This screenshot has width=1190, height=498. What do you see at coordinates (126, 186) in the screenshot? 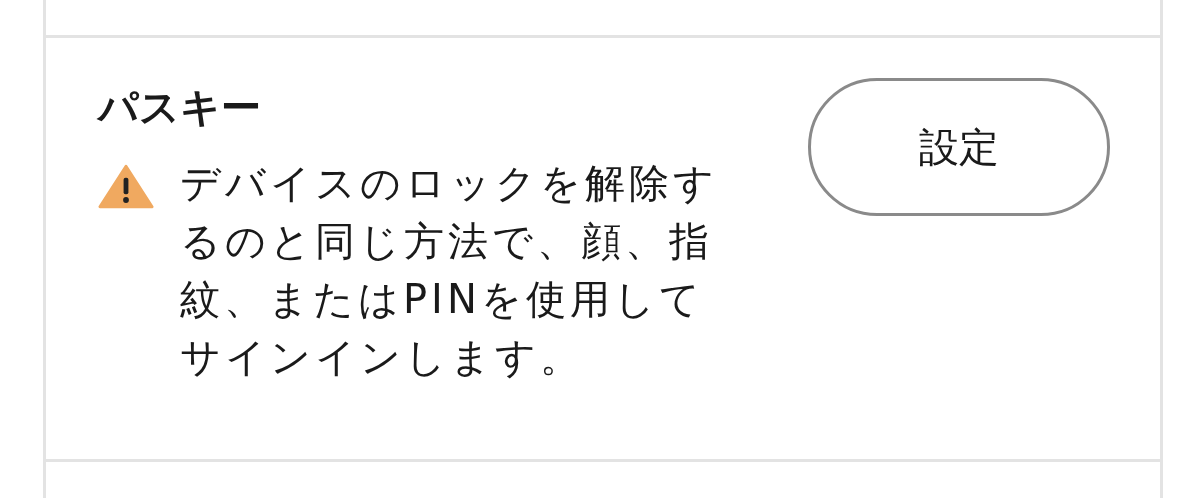
I see `warning-icon` at bounding box center [126, 186].